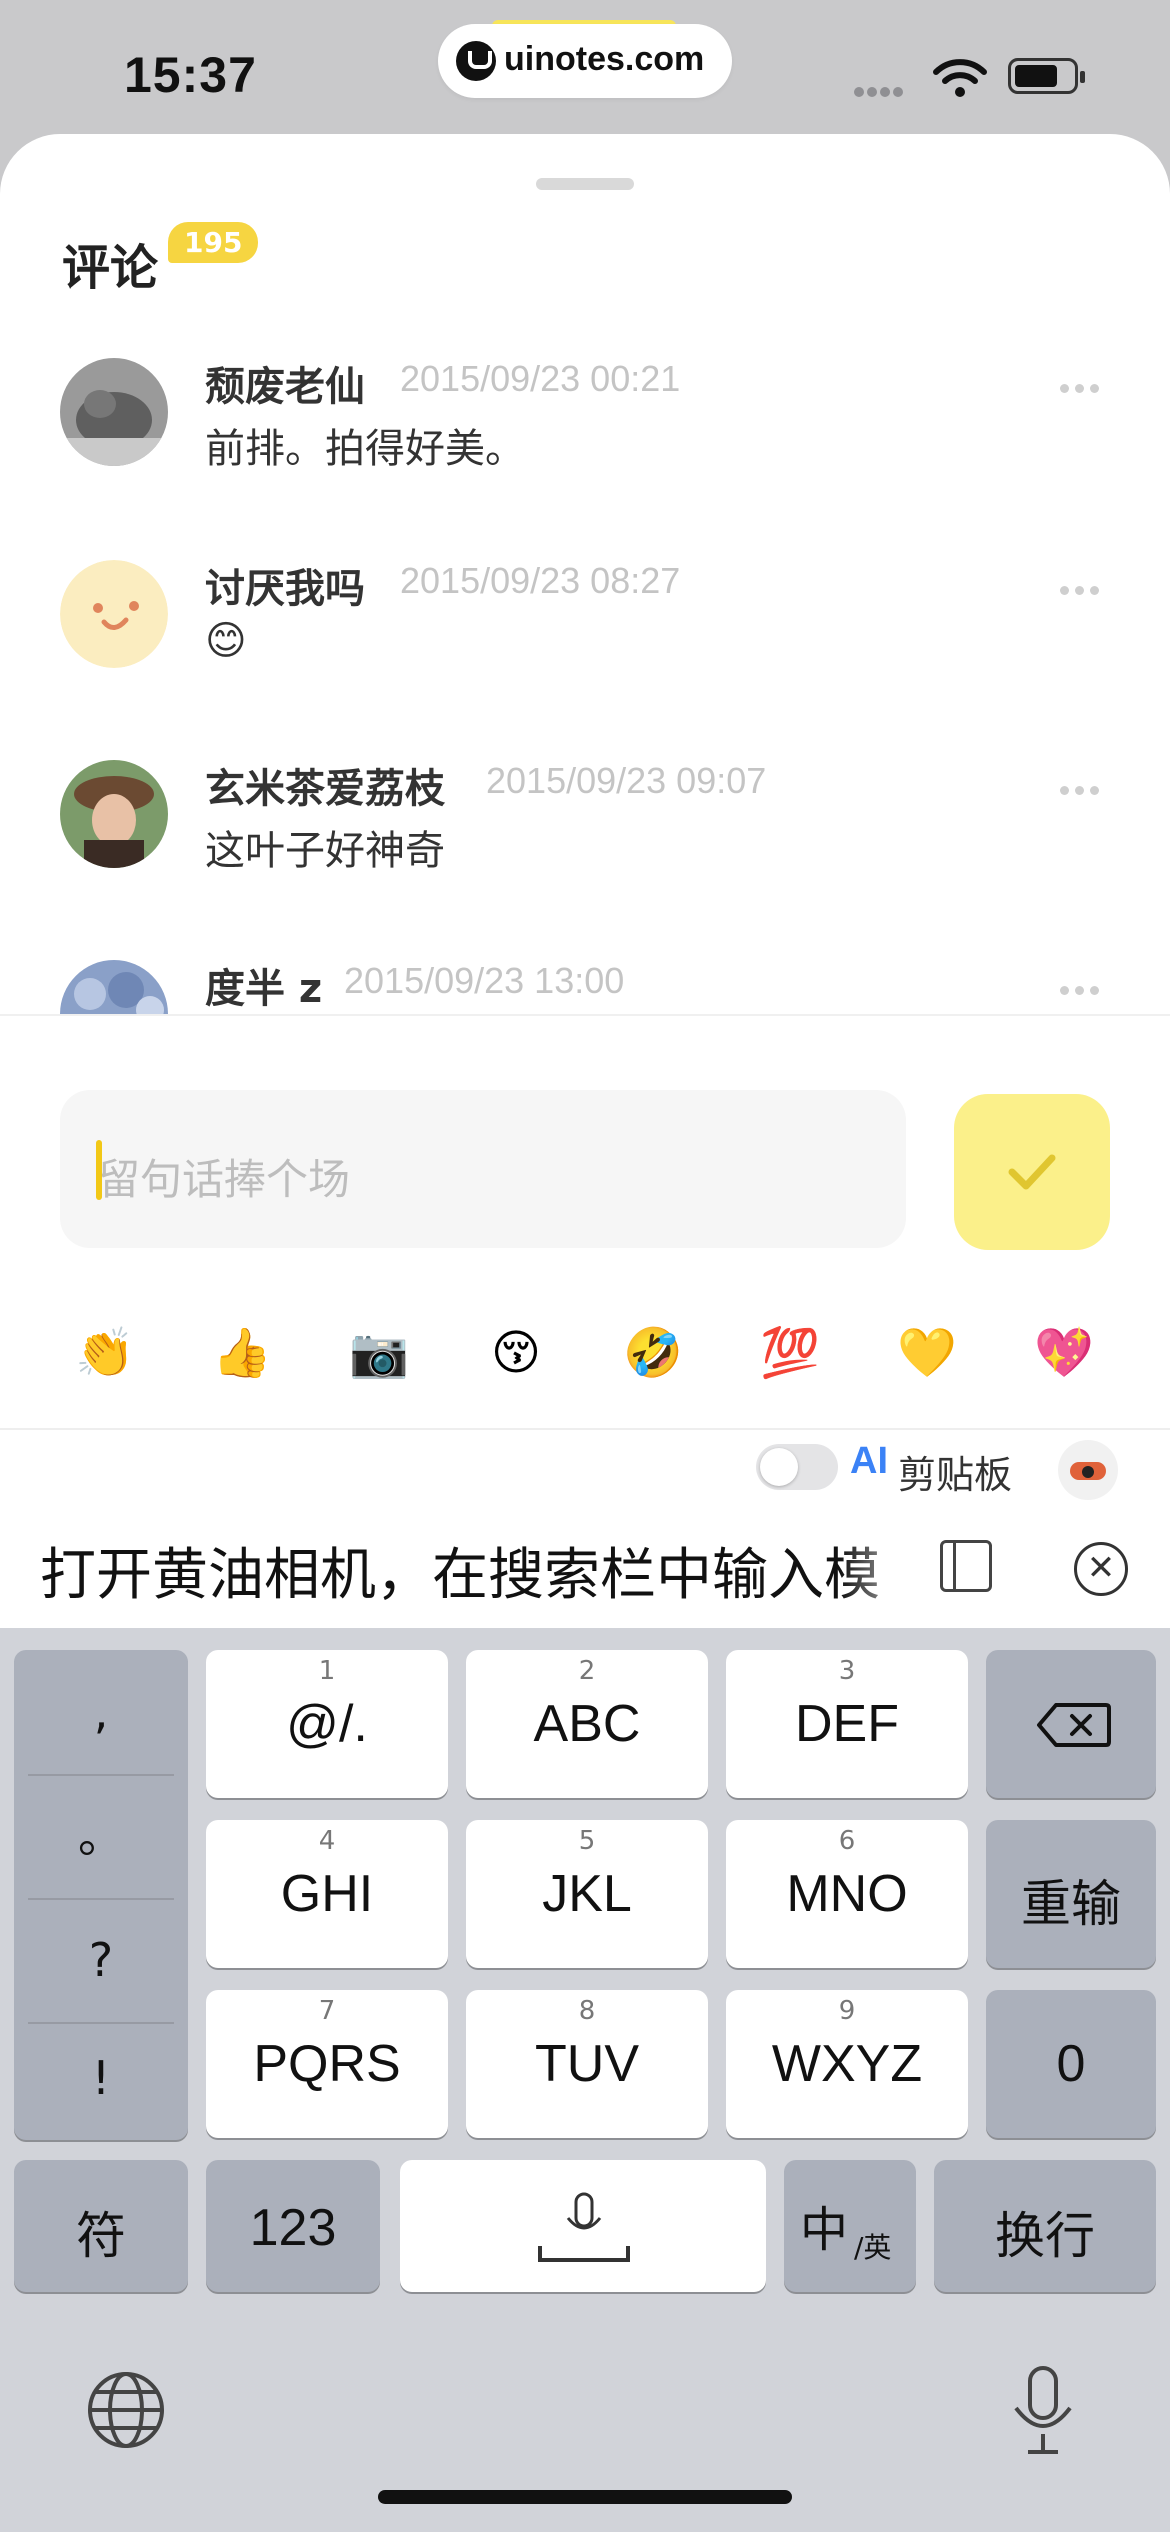 The image size is (1170, 2532). I want to click on comments-title: 评论, so click(110, 268).